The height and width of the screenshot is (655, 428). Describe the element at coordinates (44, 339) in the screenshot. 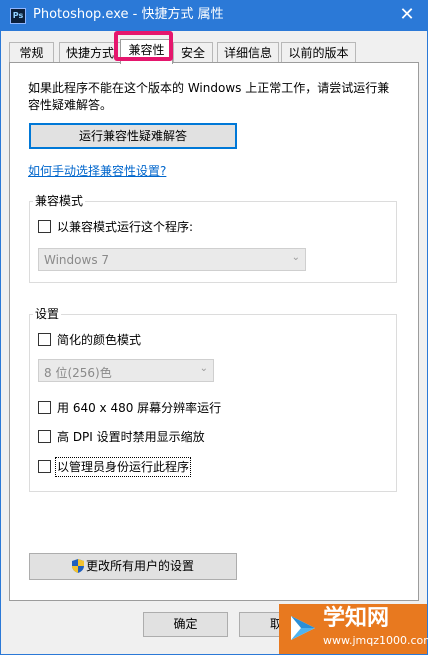

I see `reduced-color-checkbox` at that location.